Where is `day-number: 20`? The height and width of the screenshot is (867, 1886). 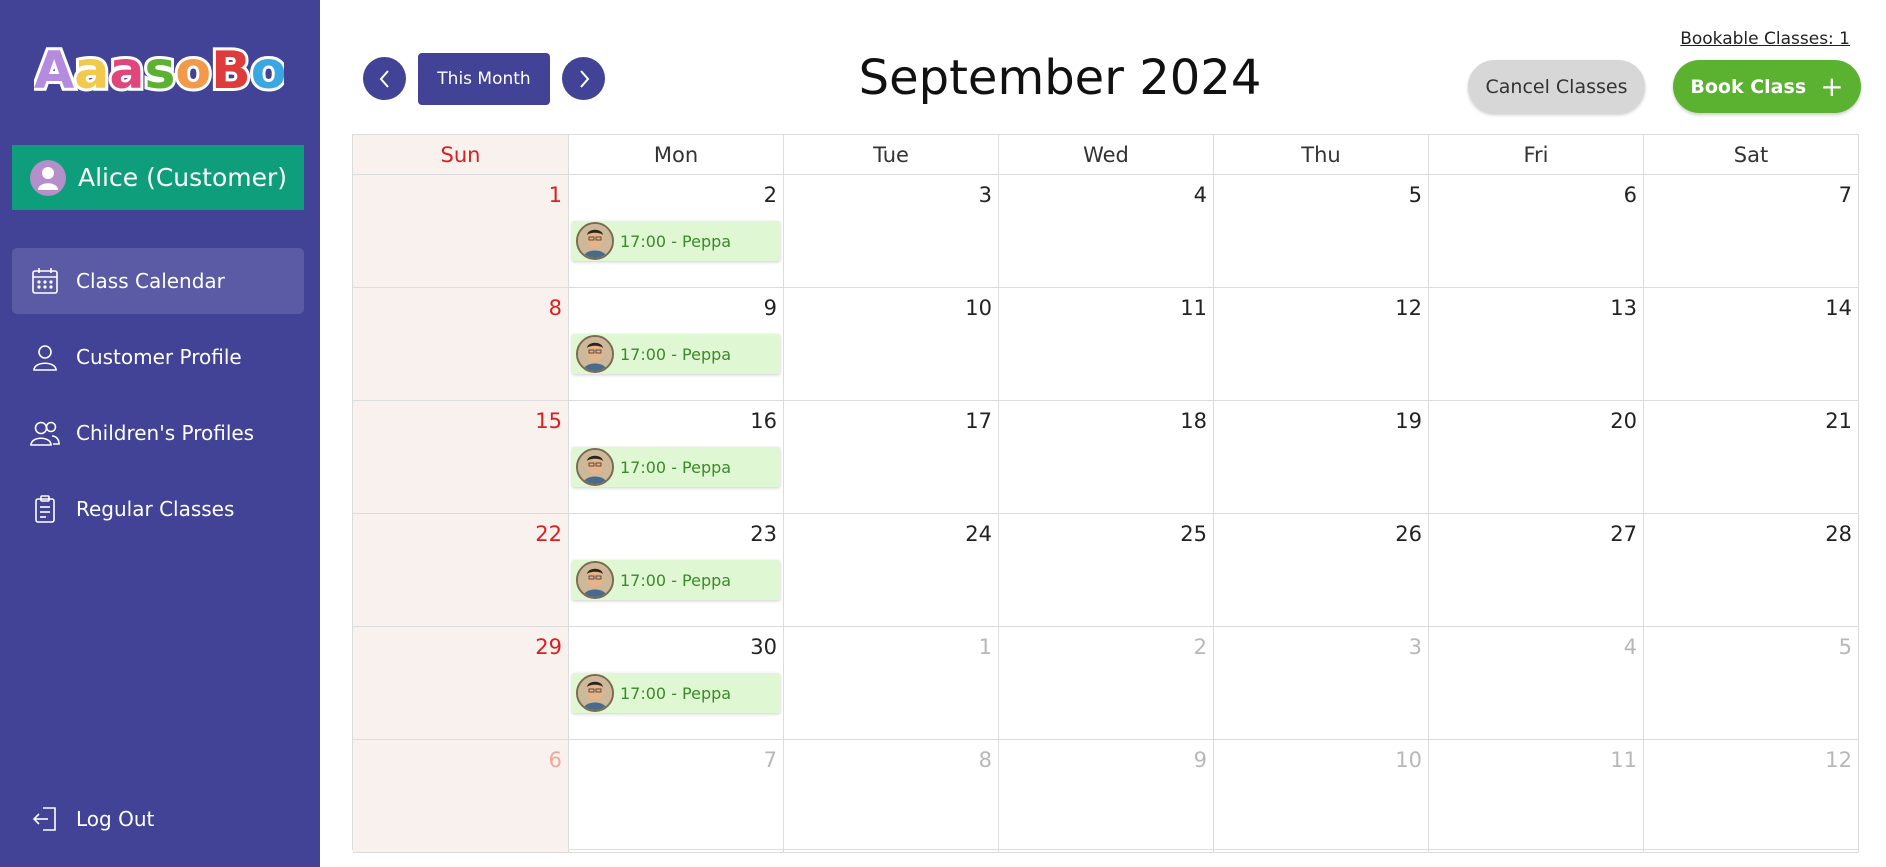 day-number: 20 is located at coordinates (1623, 421).